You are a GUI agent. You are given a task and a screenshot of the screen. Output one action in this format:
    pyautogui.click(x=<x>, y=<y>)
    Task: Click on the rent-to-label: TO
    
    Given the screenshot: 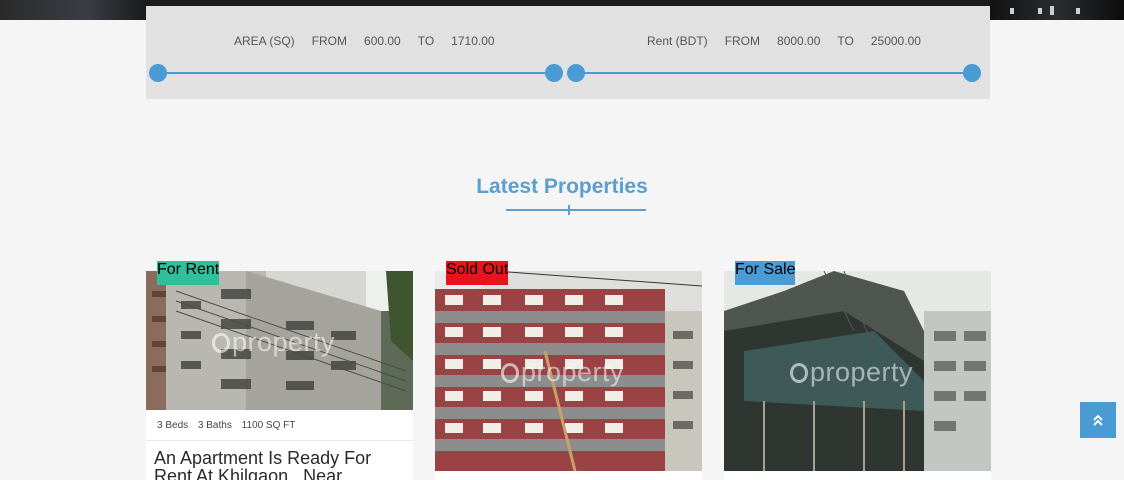 What is the action you would take?
    pyautogui.click(x=845, y=41)
    